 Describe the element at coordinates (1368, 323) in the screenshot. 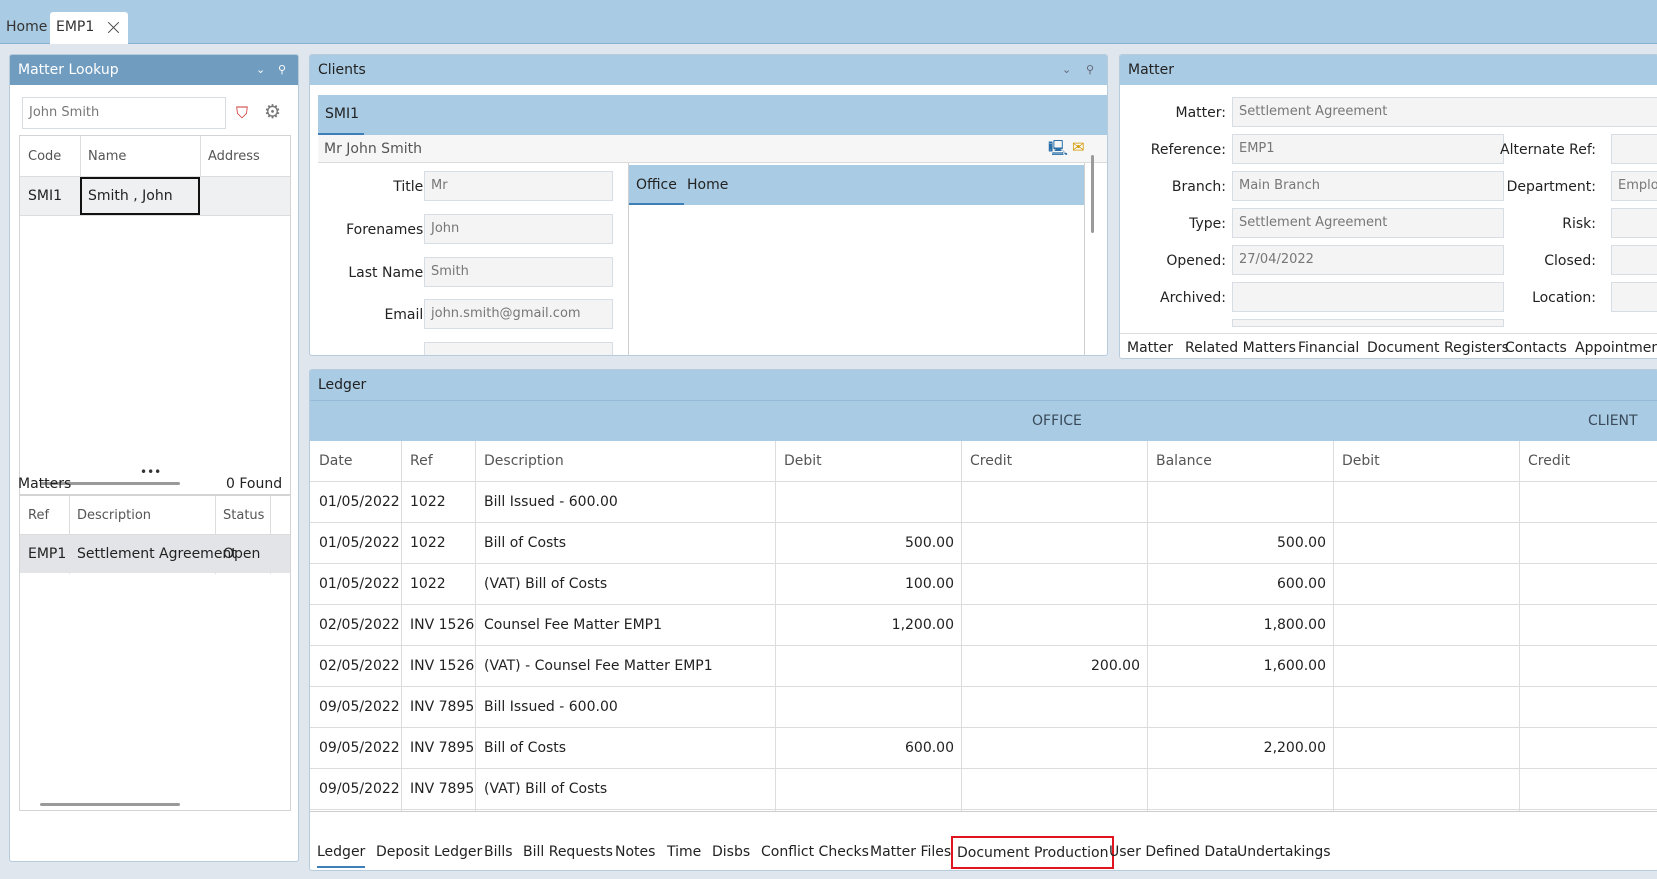

I see `extra-matter-field` at that location.